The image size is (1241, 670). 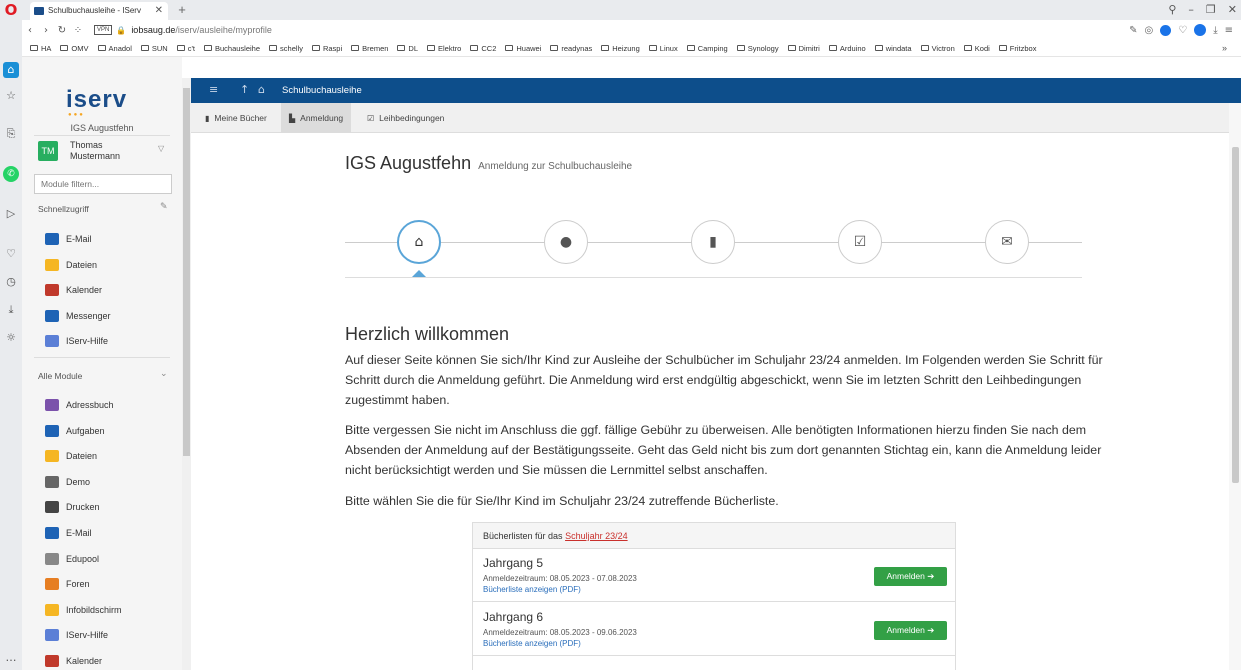 I want to click on player-icon: ▷, so click(x=11, y=214).